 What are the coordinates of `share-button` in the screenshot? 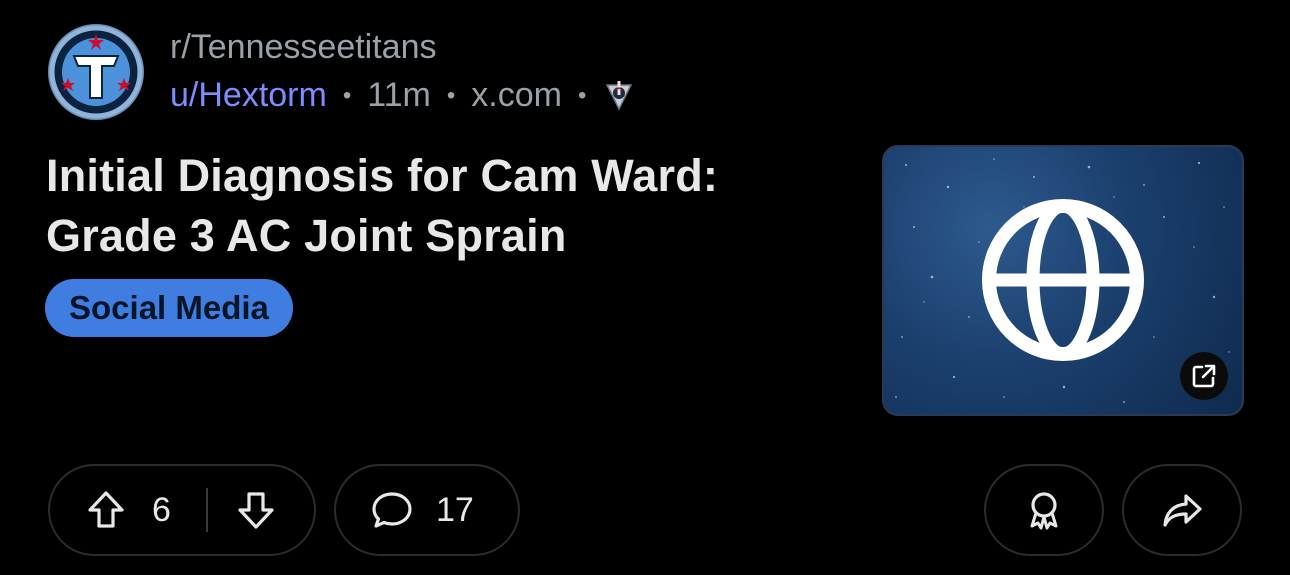 It's located at (1182, 510).